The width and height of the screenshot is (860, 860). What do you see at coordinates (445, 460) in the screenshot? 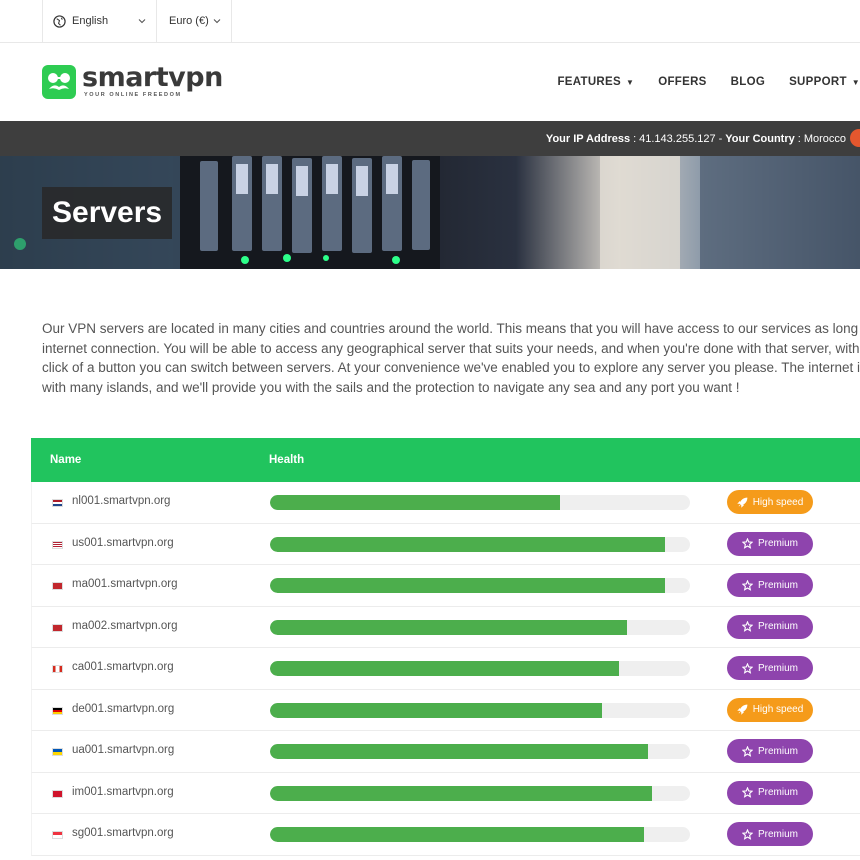
I see `table-header: Name Health` at bounding box center [445, 460].